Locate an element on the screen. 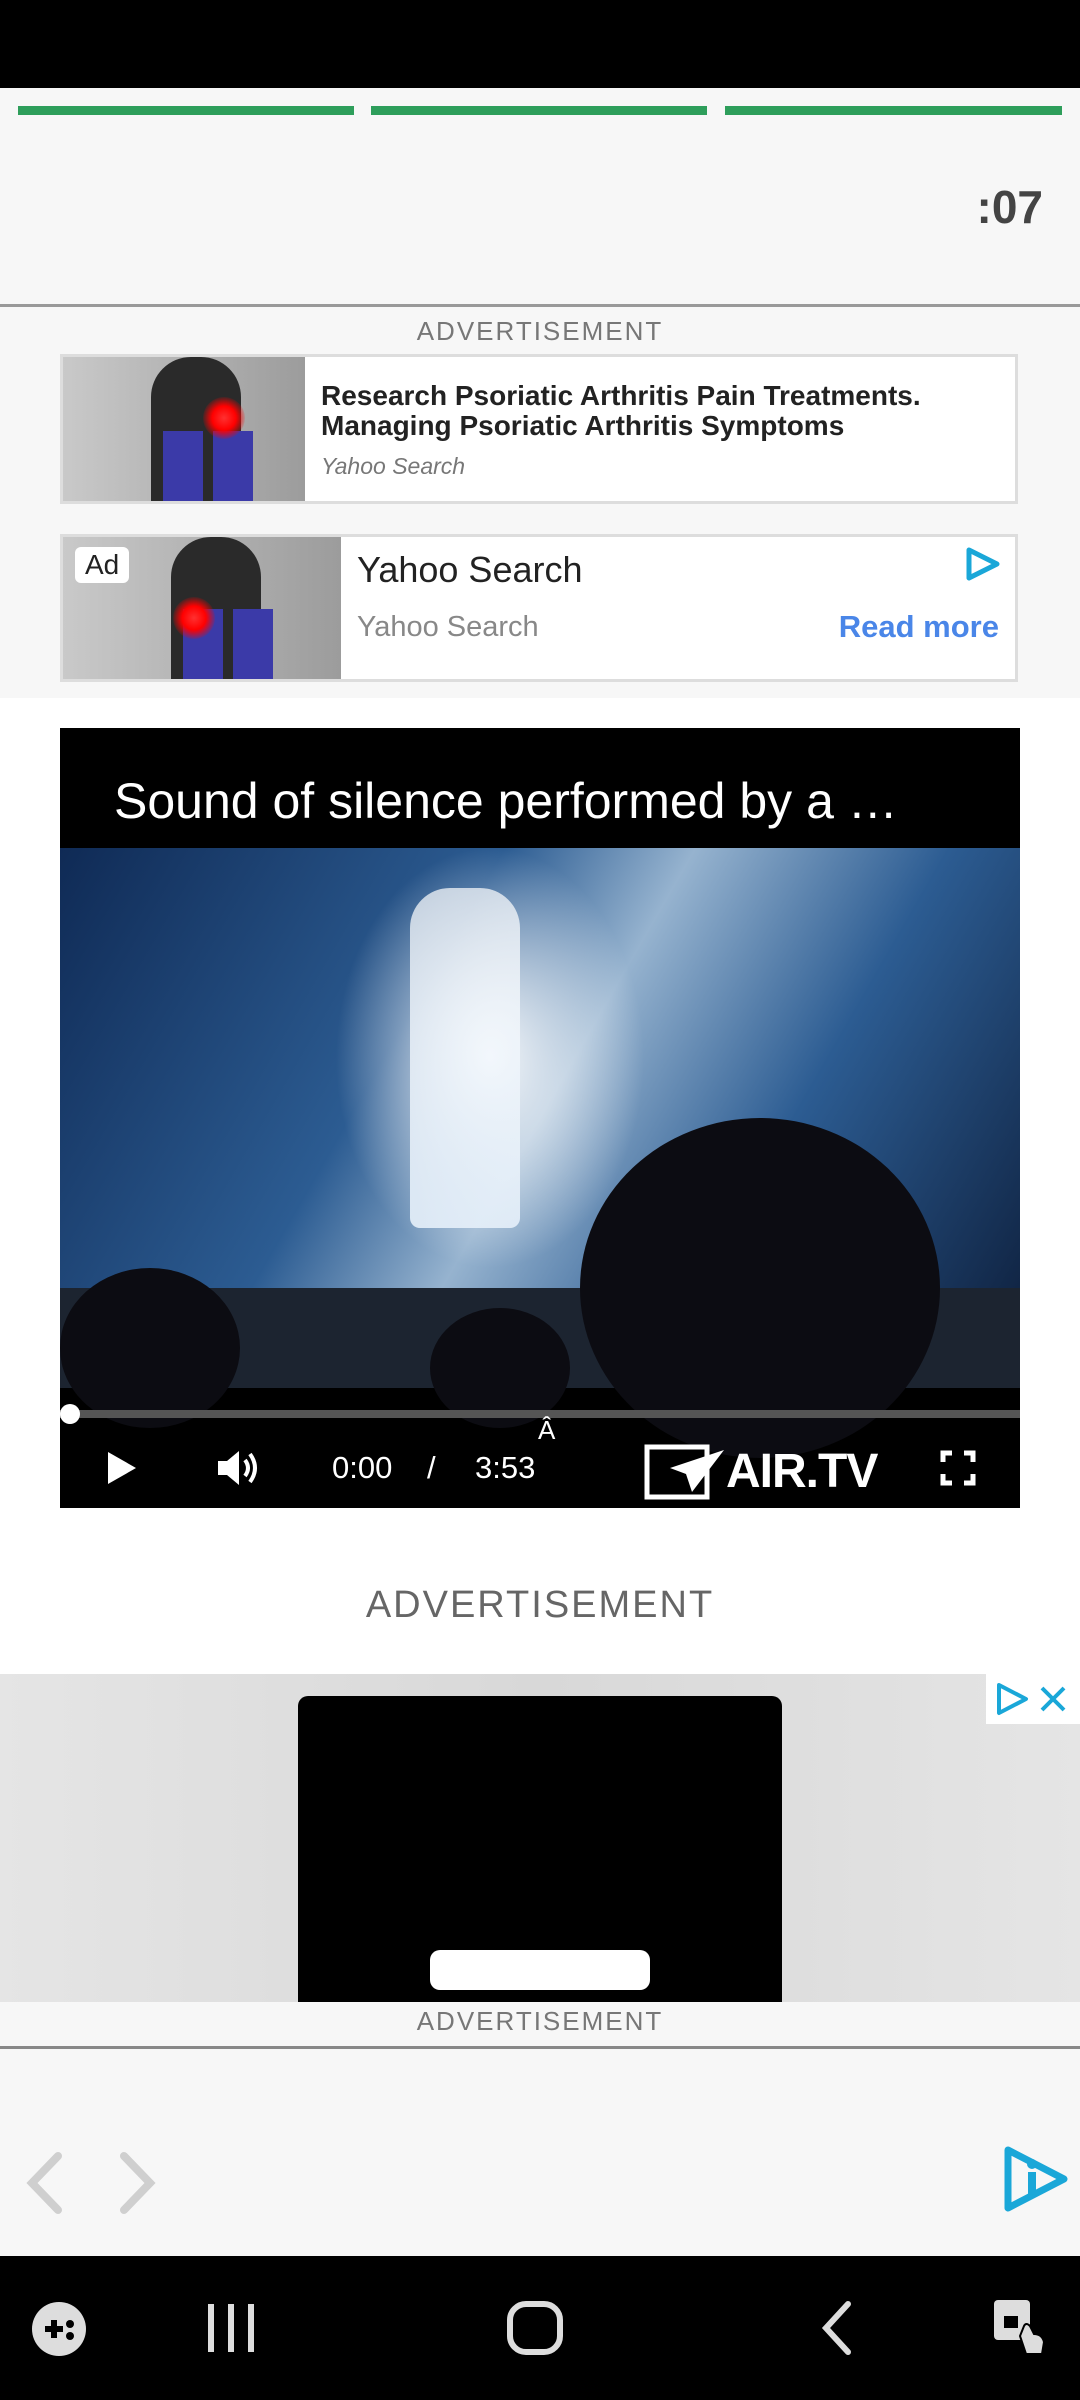  chevron-right-icon is located at coordinates (138, 2183).